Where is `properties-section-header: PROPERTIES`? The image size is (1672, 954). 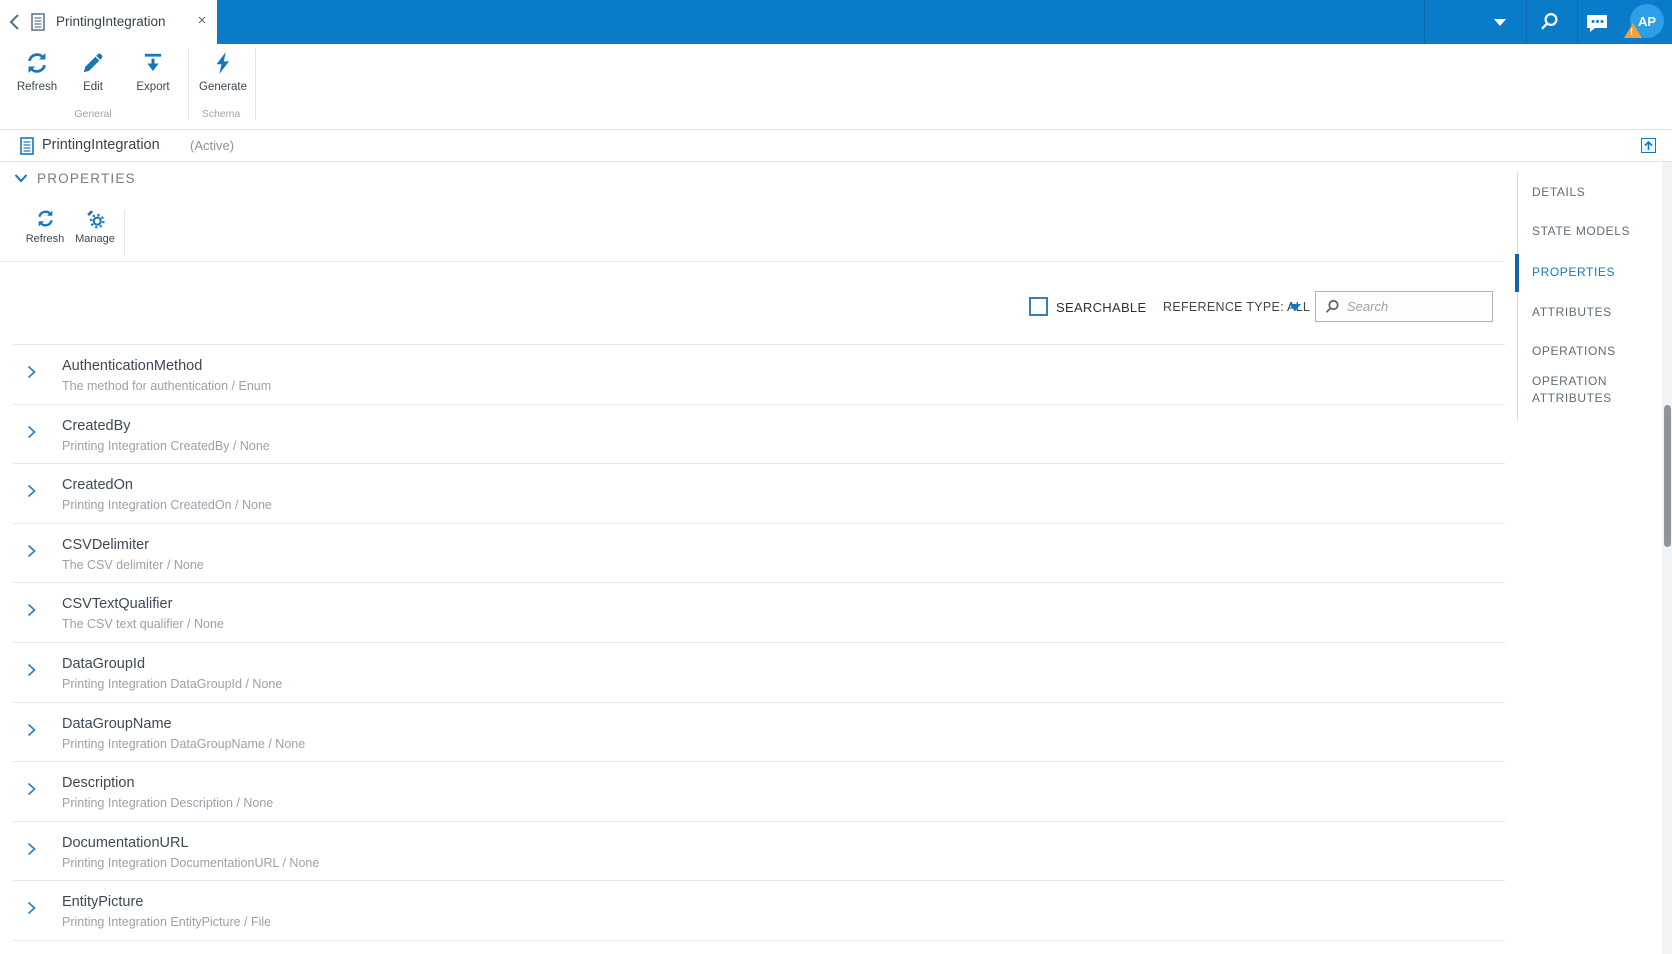
properties-section-header: PROPERTIES is located at coordinates (68, 178).